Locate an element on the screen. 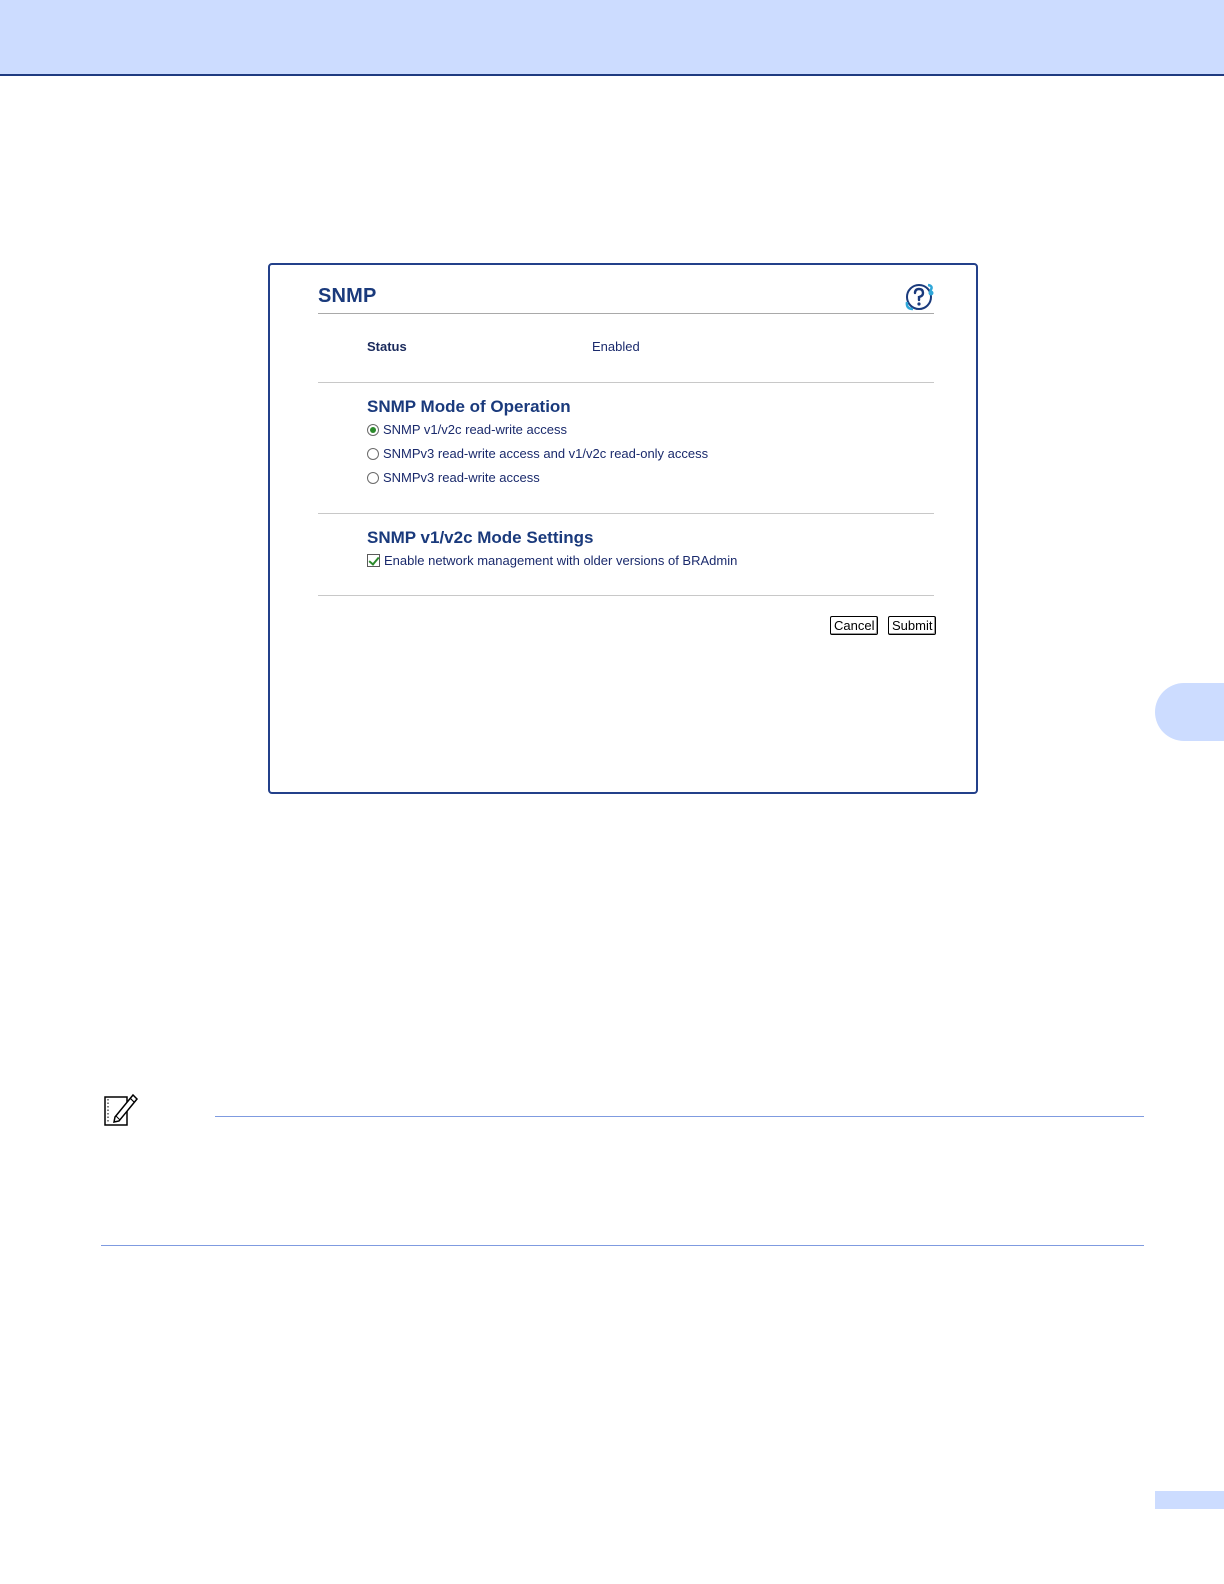 The height and width of the screenshot is (1584, 1224). help-question-icon is located at coordinates (920, 297).